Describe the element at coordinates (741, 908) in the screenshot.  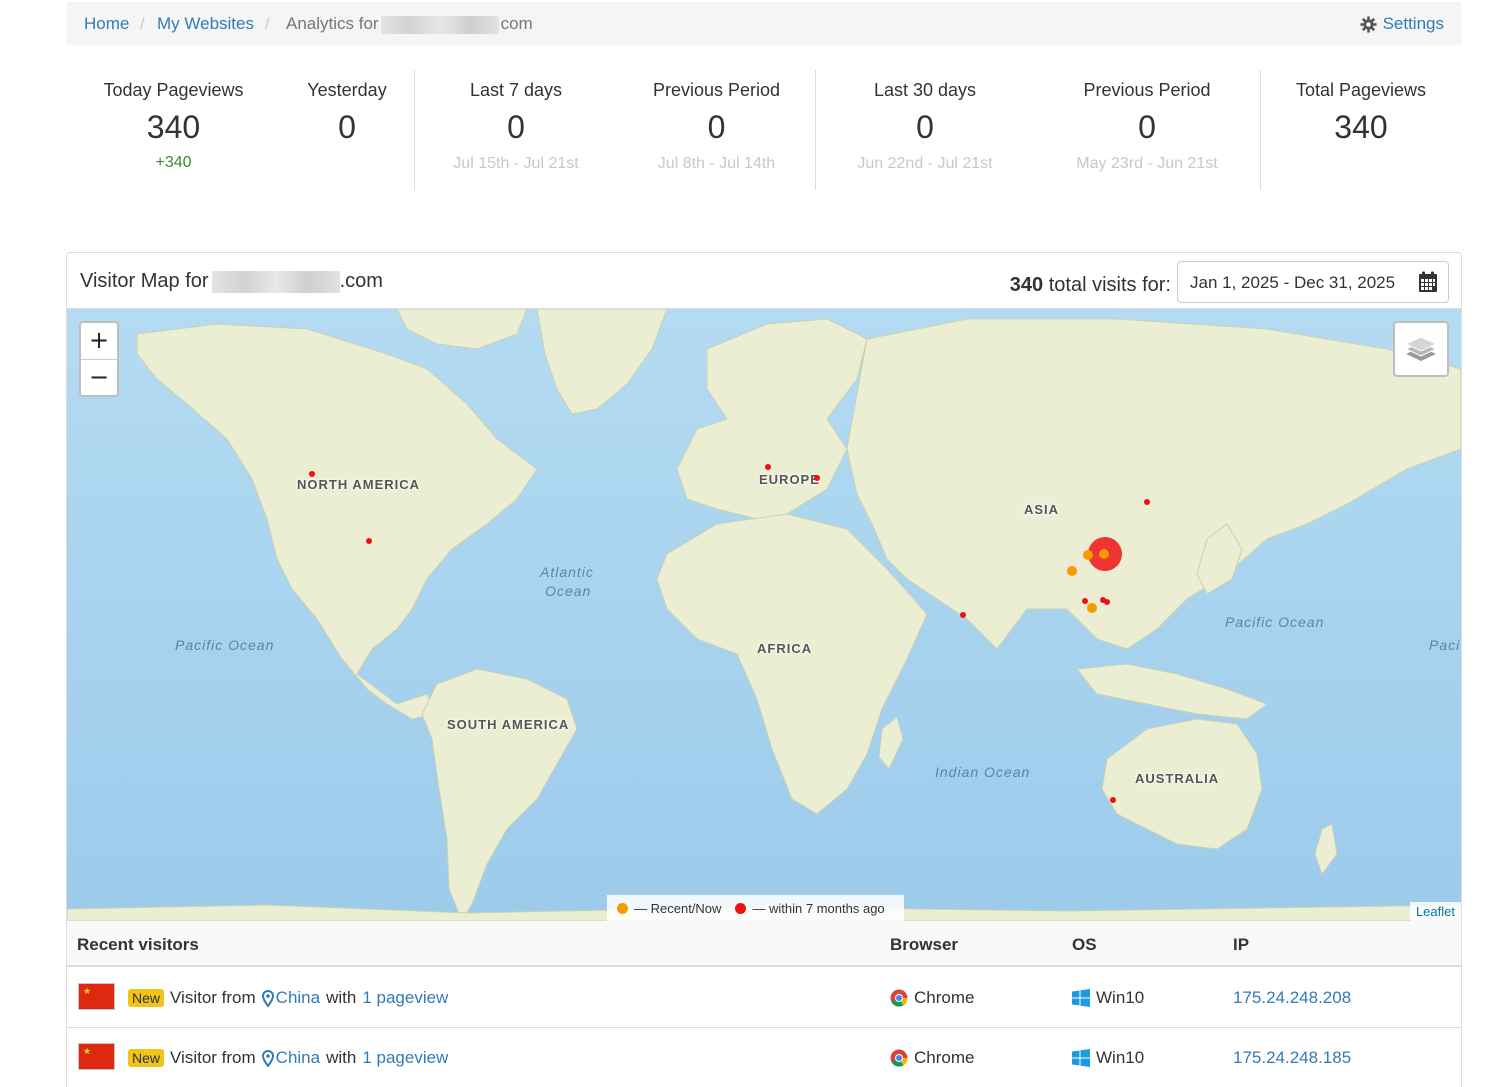
I see `legend-older-dot` at that location.